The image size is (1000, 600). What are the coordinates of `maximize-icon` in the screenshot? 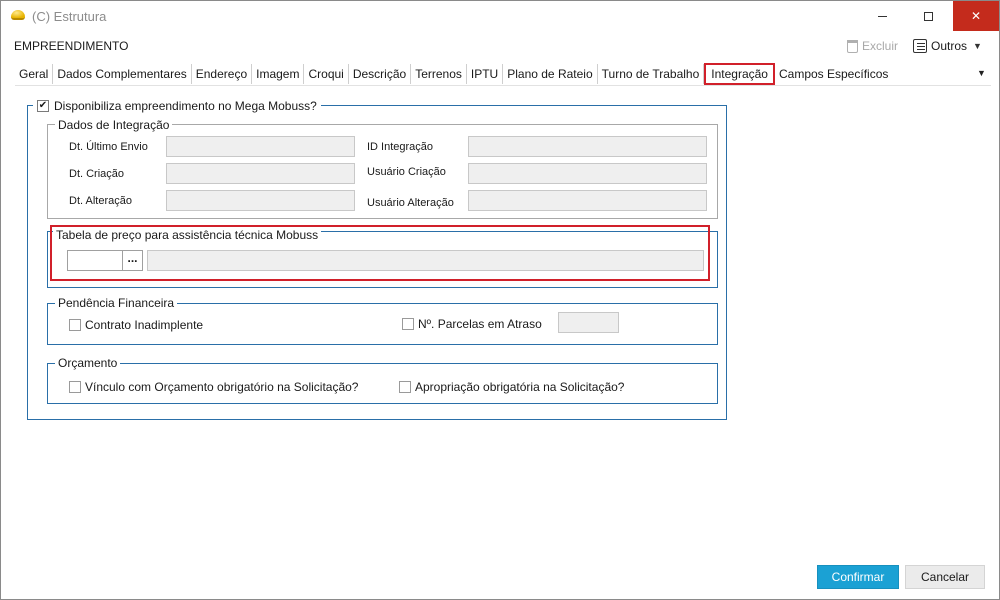 It's located at (928, 16).